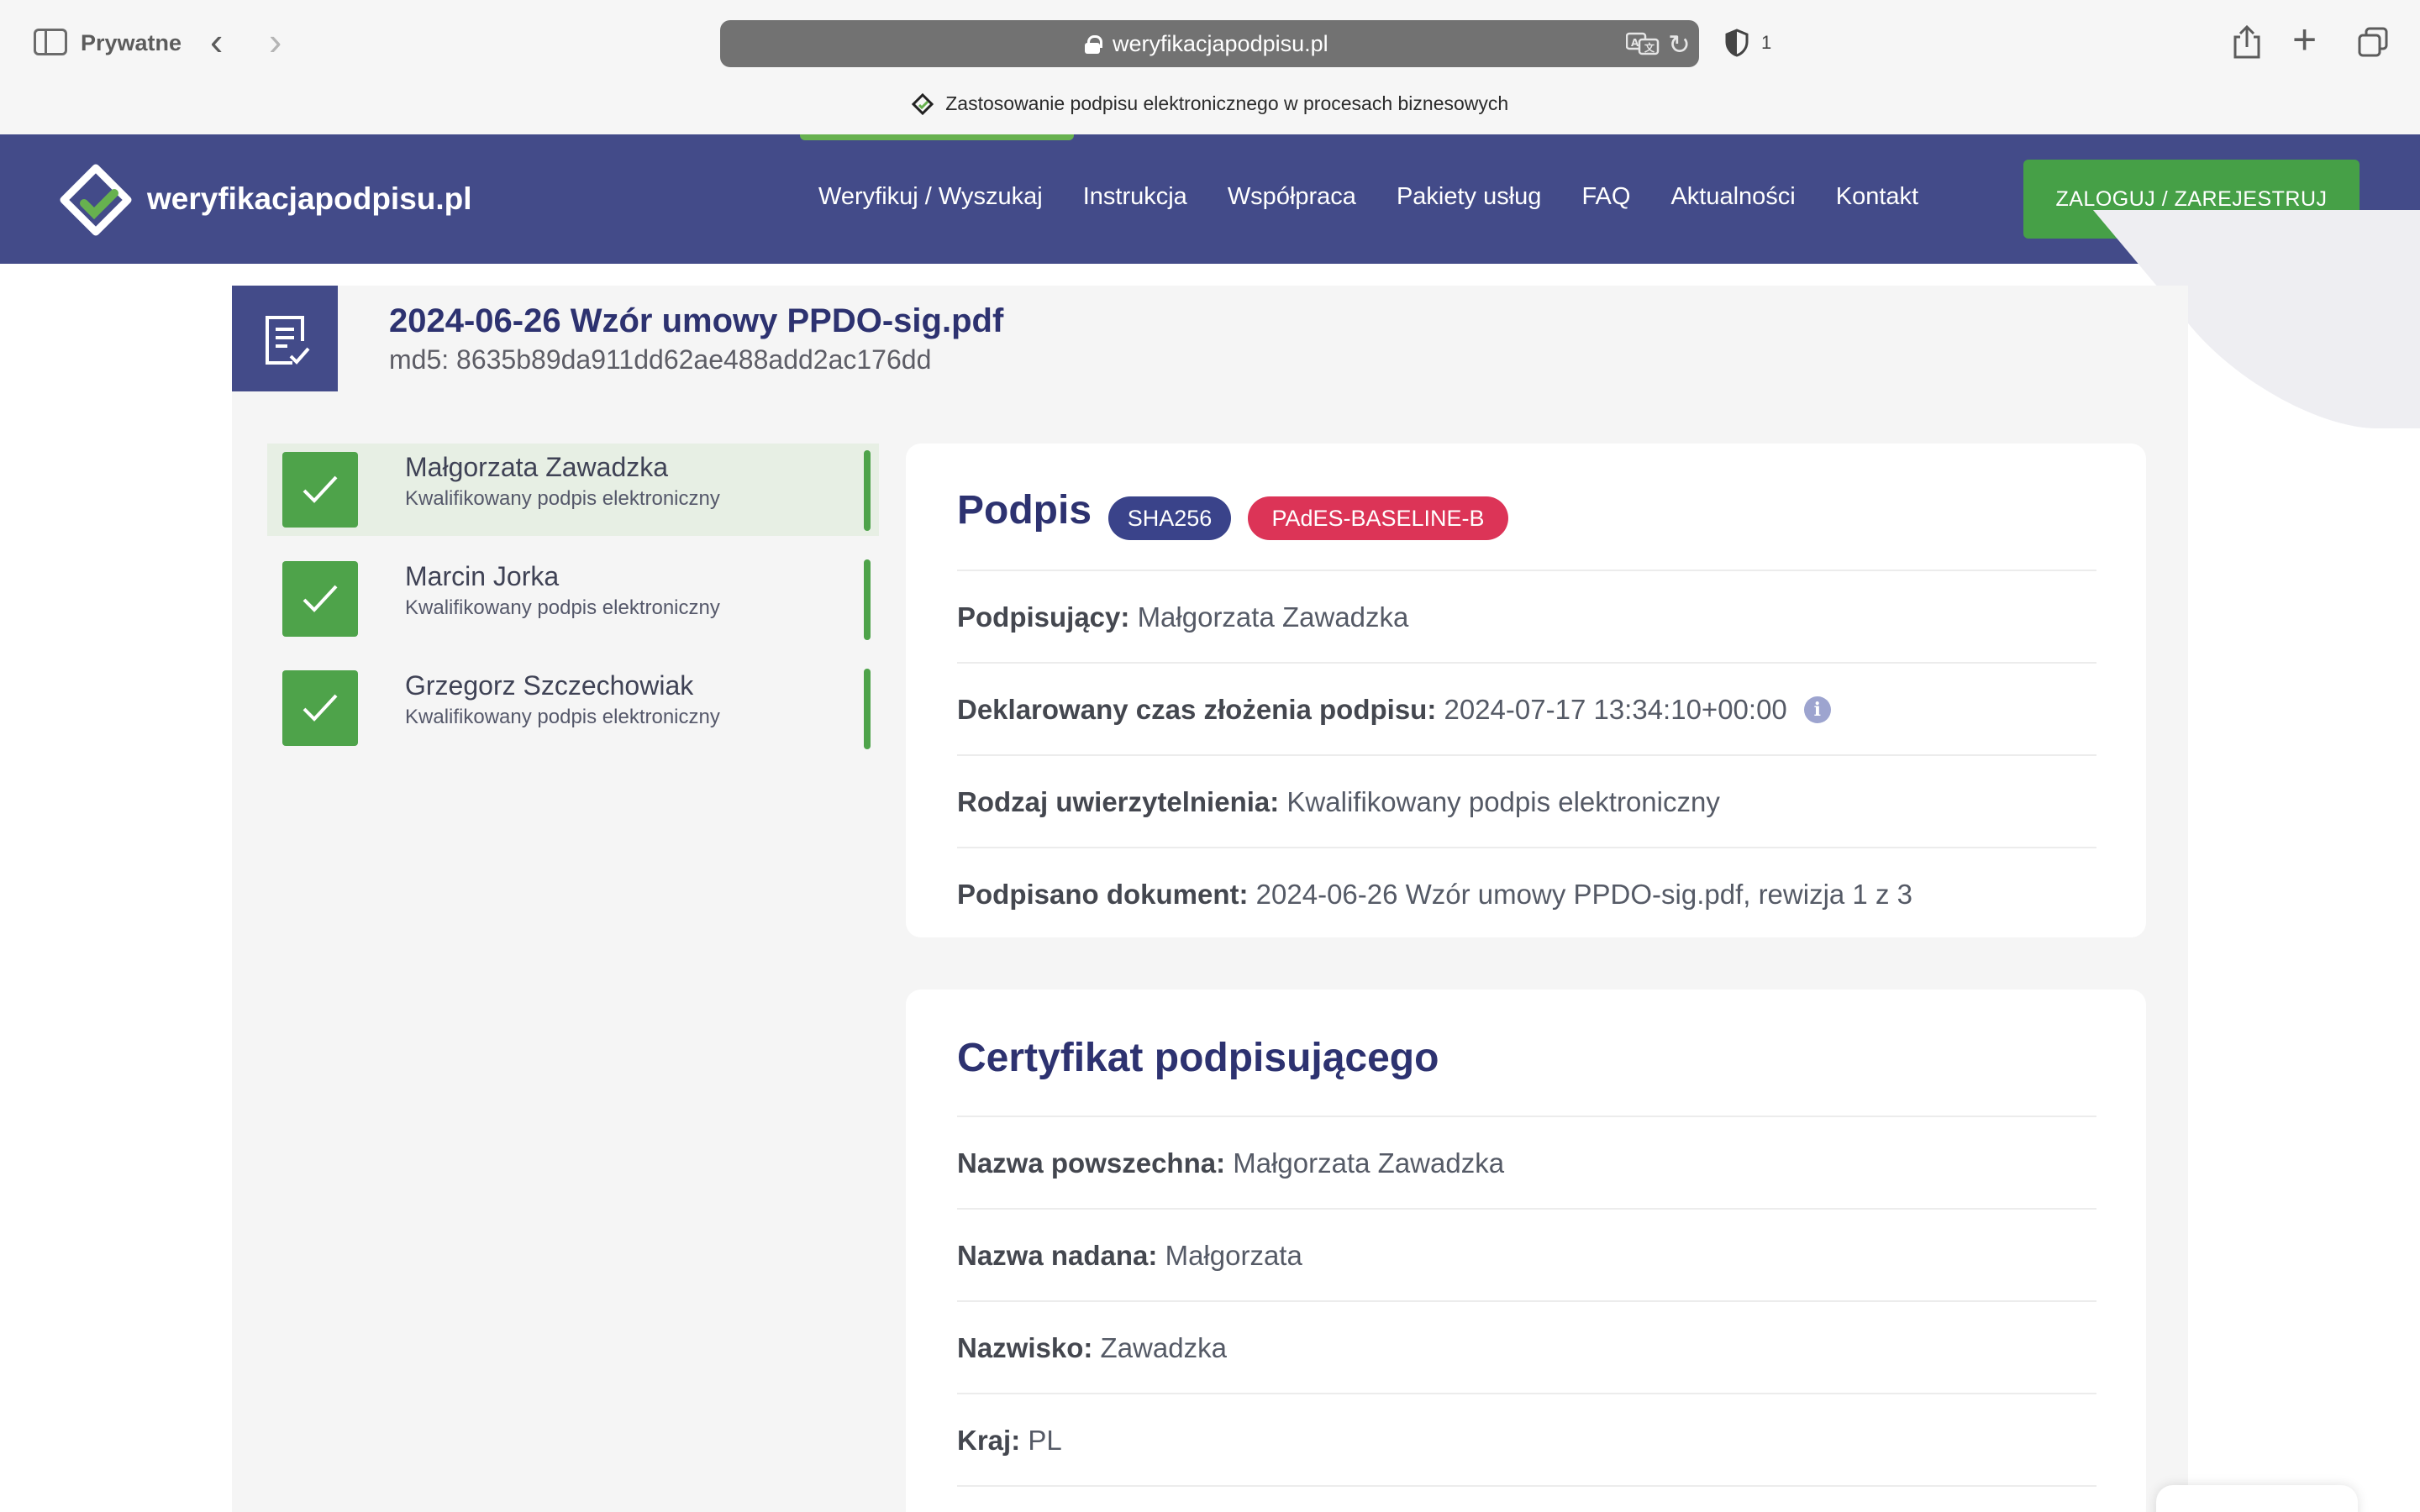 The height and width of the screenshot is (1512, 2420). Describe the element at coordinates (96, 200) in the screenshot. I see `logo-icon` at that location.